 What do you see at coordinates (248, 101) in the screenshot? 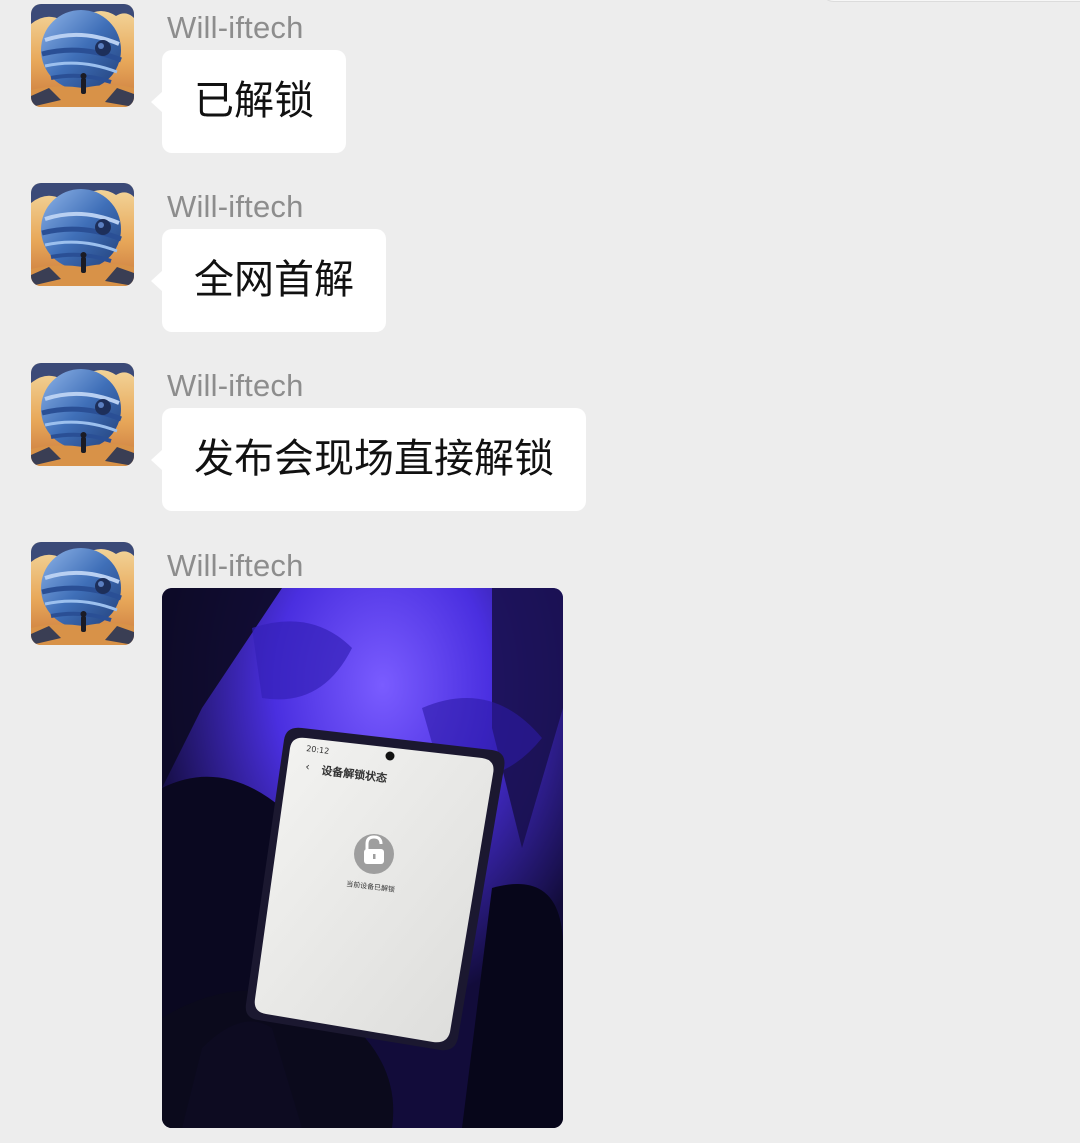
I see `message-bubble: 已解锁` at bounding box center [248, 101].